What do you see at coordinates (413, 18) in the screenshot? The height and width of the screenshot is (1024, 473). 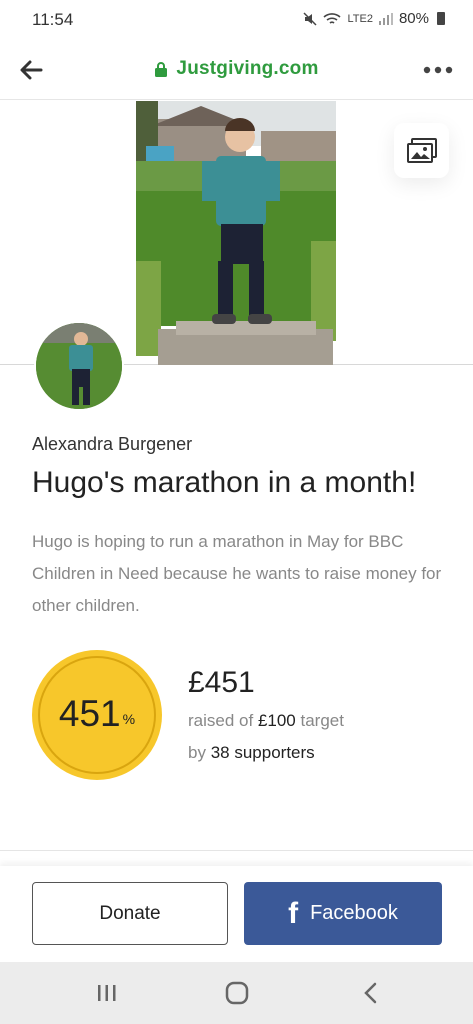 I see `battery-percent: 80%` at bounding box center [413, 18].